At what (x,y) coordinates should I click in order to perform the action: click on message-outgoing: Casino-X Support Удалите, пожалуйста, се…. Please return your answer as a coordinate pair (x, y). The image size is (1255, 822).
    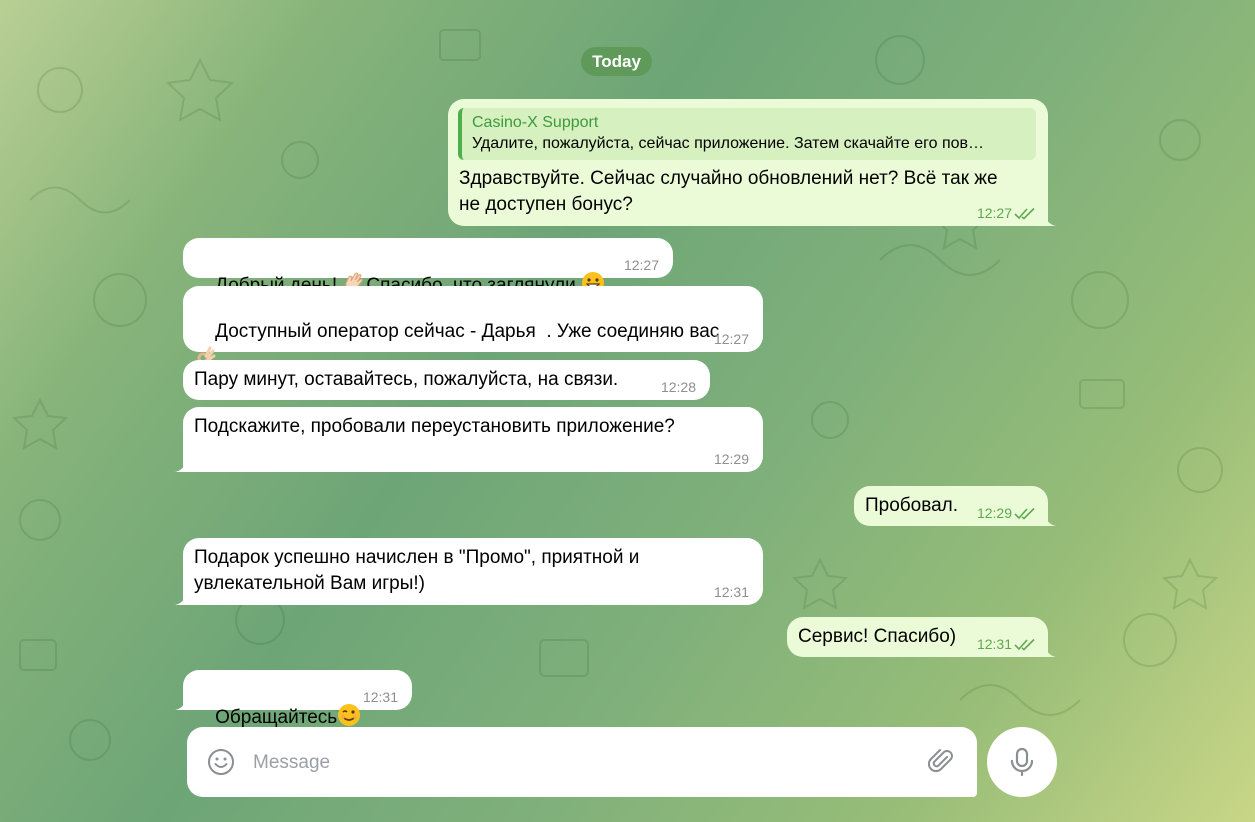
    Looking at the image, I should click on (752, 162).